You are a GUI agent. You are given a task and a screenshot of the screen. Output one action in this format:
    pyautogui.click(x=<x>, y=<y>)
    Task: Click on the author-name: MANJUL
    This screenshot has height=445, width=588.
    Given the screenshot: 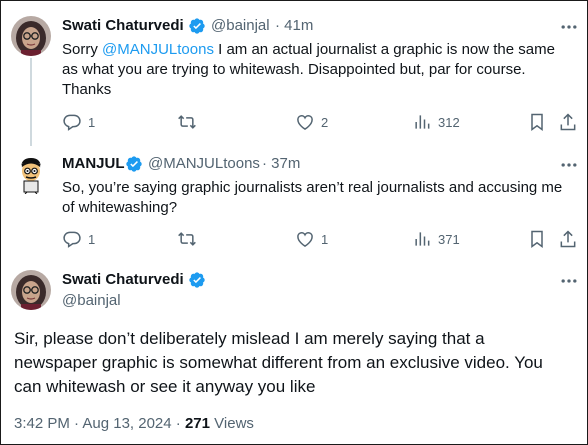 What is the action you would take?
    pyautogui.click(x=93, y=163)
    